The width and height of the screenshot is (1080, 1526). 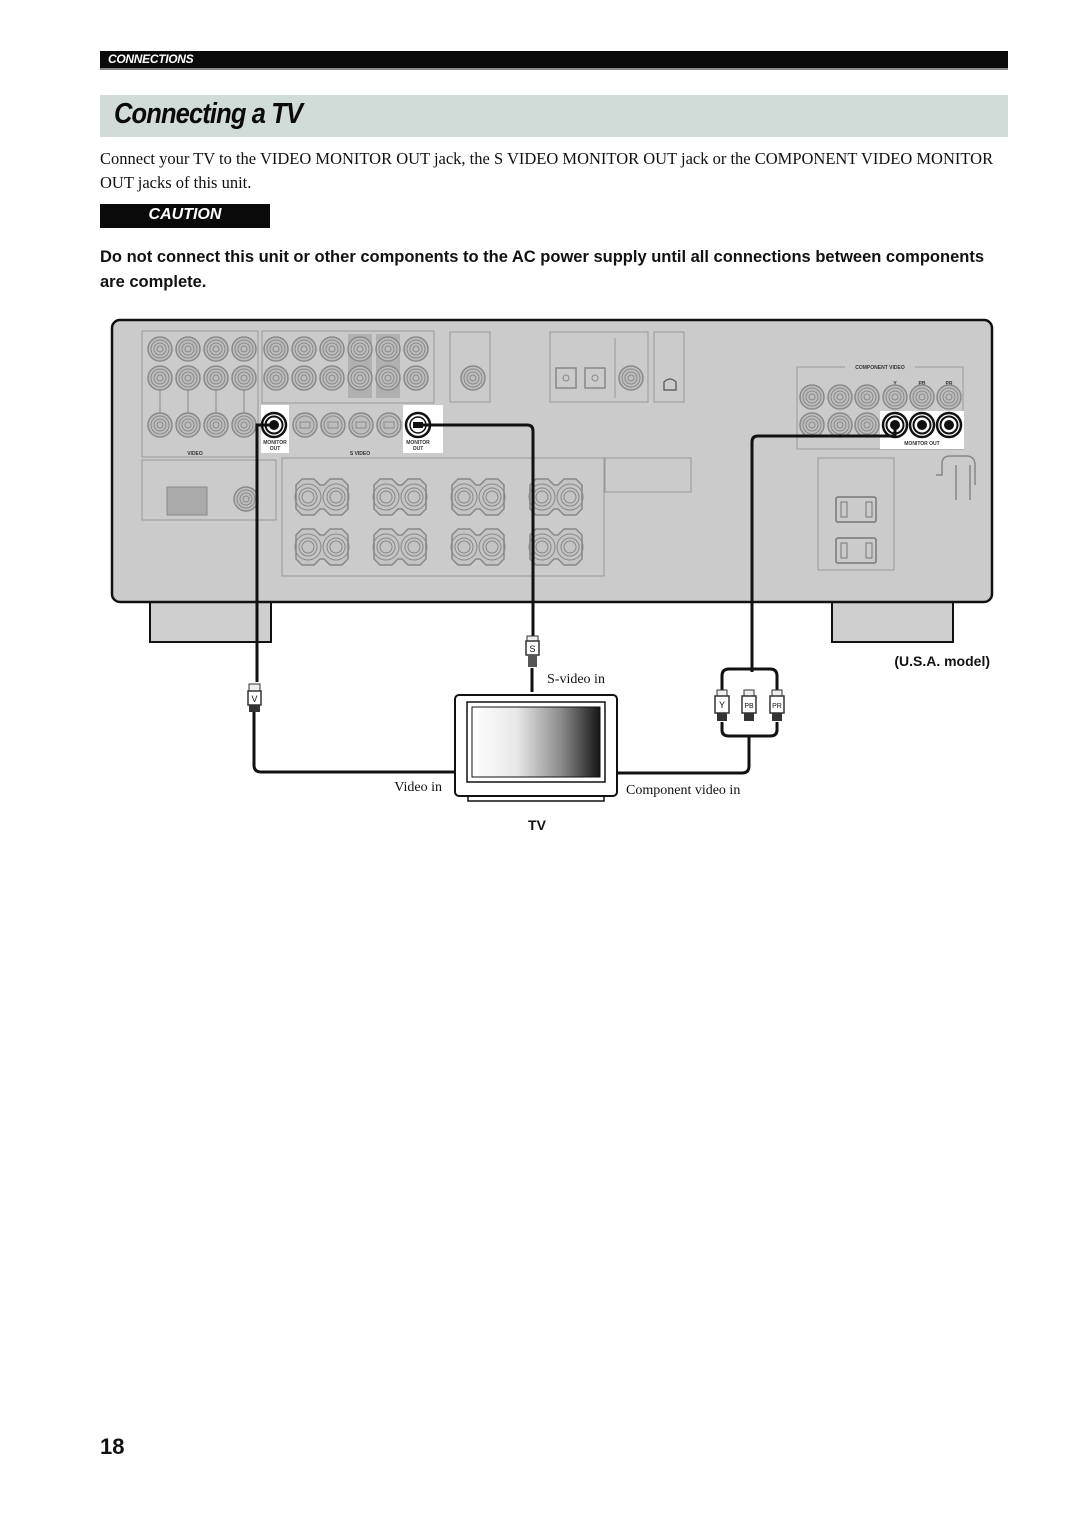 What do you see at coordinates (576, 679) in the screenshot?
I see `s-video-in-label: S-video in` at bounding box center [576, 679].